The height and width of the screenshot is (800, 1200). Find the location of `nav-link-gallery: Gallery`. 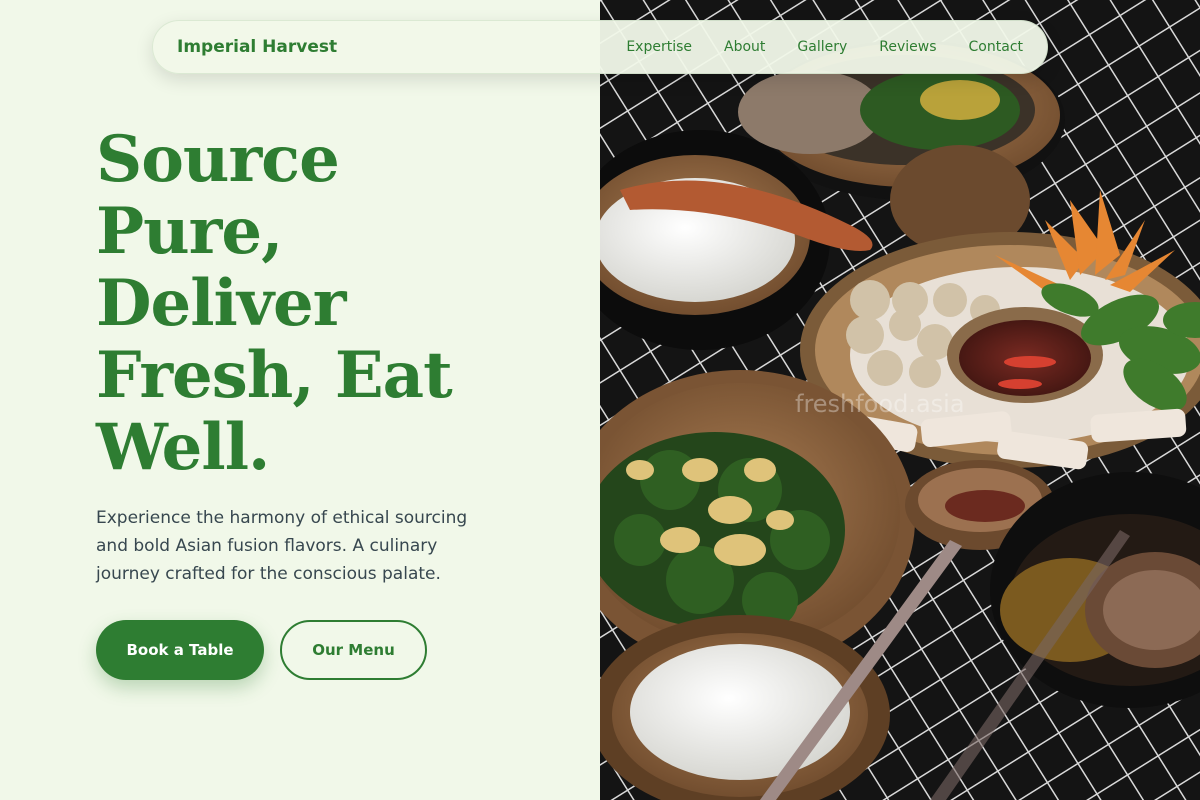

nav-link-gallery: Gallery is located at coordinates (822, 47).